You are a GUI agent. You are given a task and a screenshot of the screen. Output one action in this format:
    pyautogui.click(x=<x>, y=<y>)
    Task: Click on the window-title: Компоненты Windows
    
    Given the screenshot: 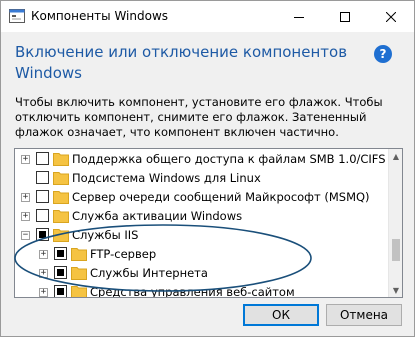 What is the action you would take?
    pyautogui.click(x=100, y=16)
    